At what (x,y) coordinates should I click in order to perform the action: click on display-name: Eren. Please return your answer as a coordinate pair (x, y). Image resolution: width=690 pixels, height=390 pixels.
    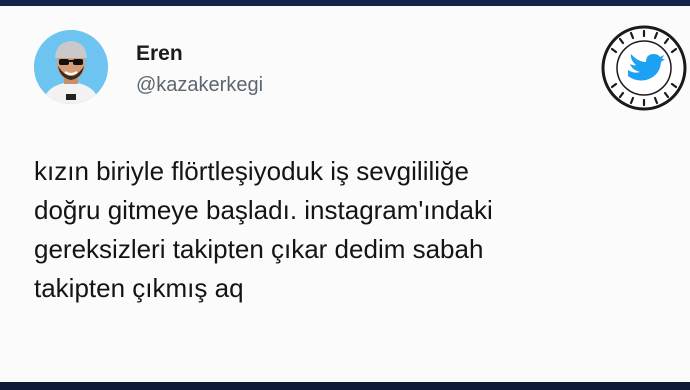
    Looking at the image, I should click on (159, 54).